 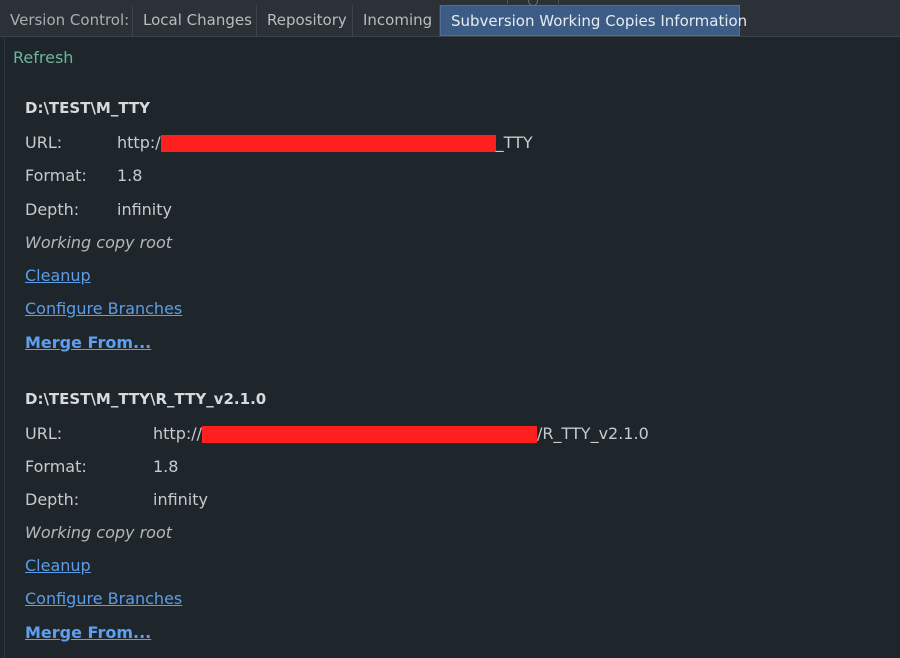 What do you see at coordinates (514, 142) in the screenshot?
I see `url-suffix: _TTY` at bounding box center [514, 142].